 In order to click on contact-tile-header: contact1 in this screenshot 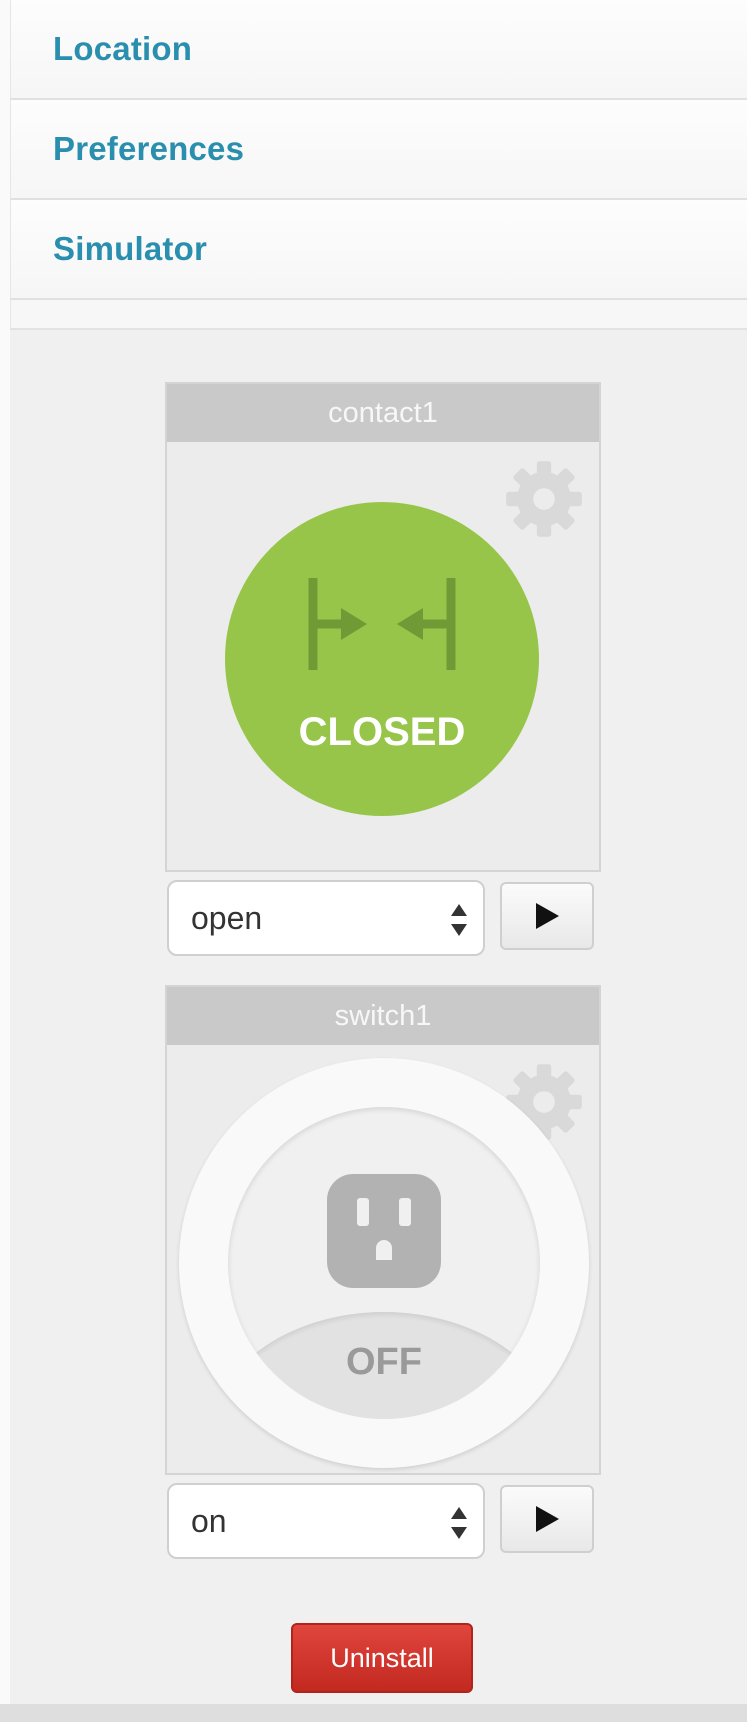, I will do `click(383, 413)`.